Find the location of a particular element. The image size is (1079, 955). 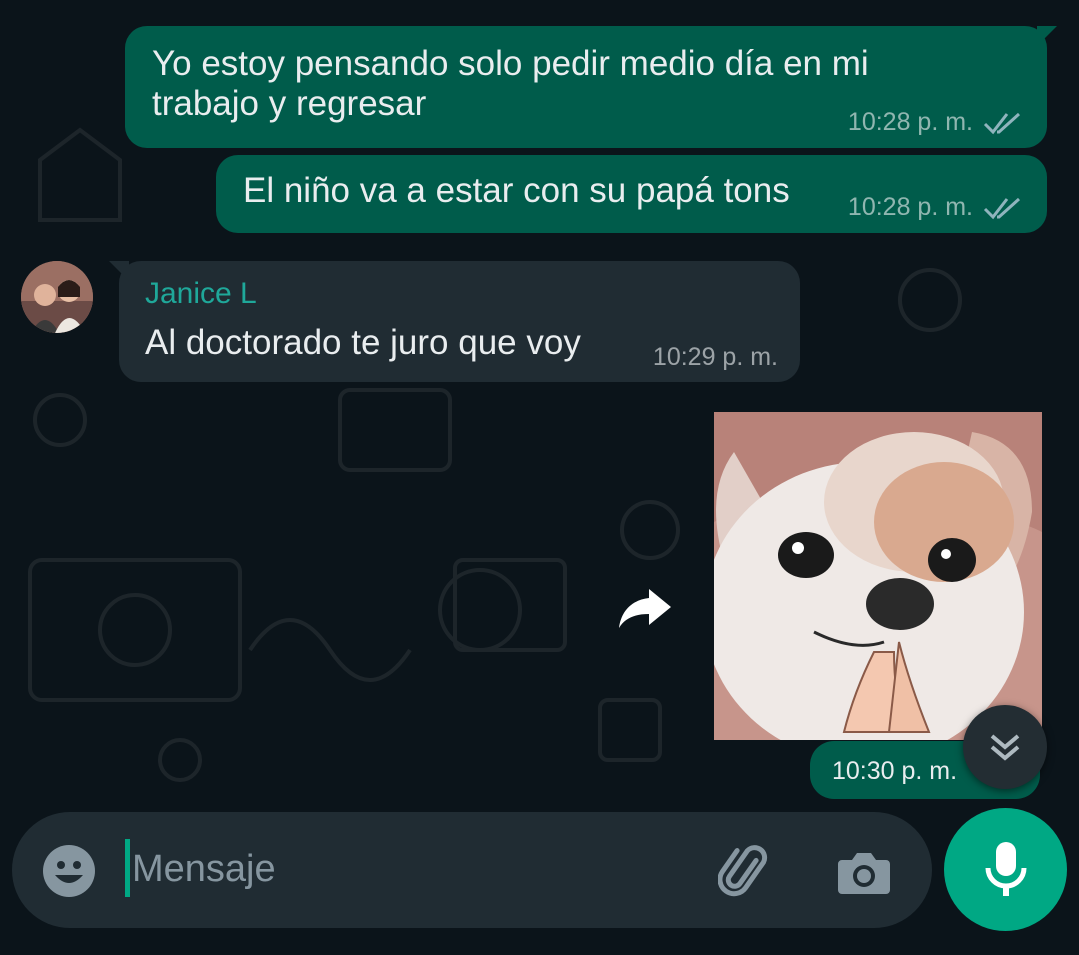

chihuahua-sticker is located at coordinates (878, 576).